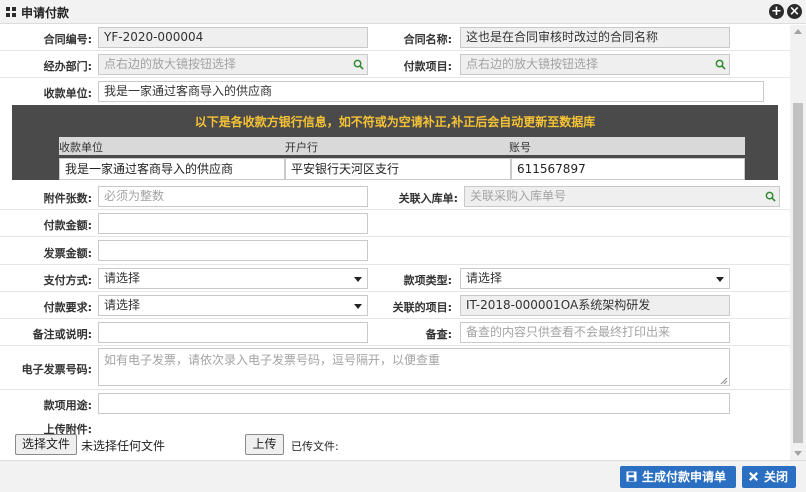 The height and width of the screenshot is (492, 806). Describe the element at coordinates (56, 369) in the screenshot. I see `e-invoice-label: 电子发票号码:` at that location.